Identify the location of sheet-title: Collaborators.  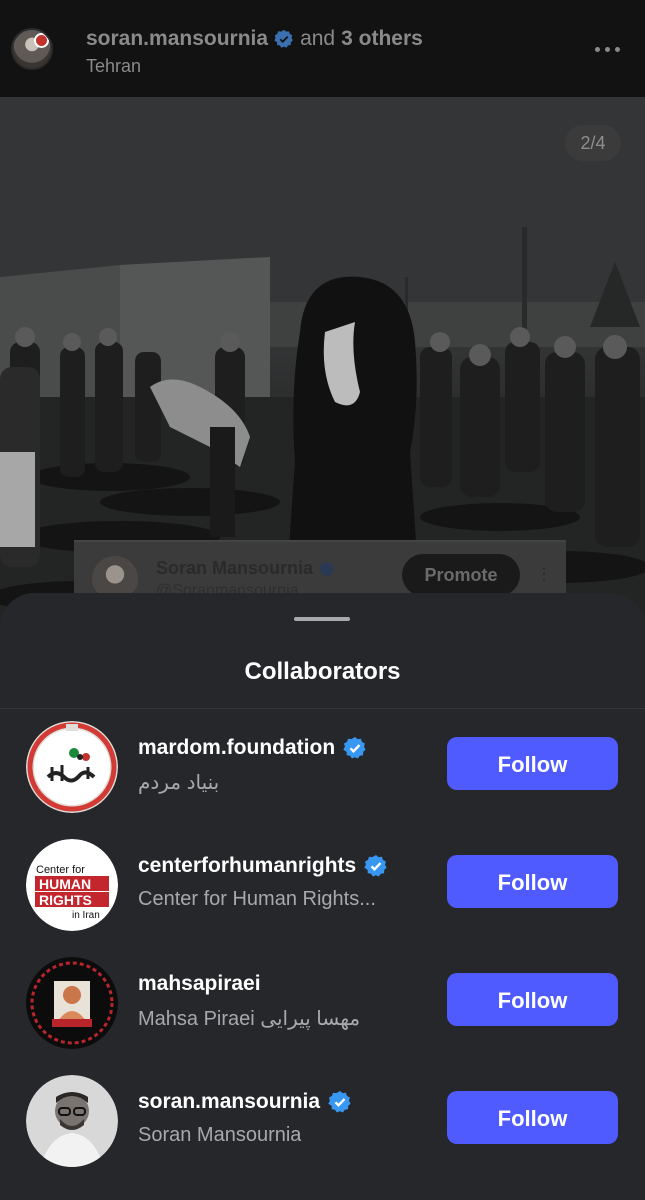
(322, 671).